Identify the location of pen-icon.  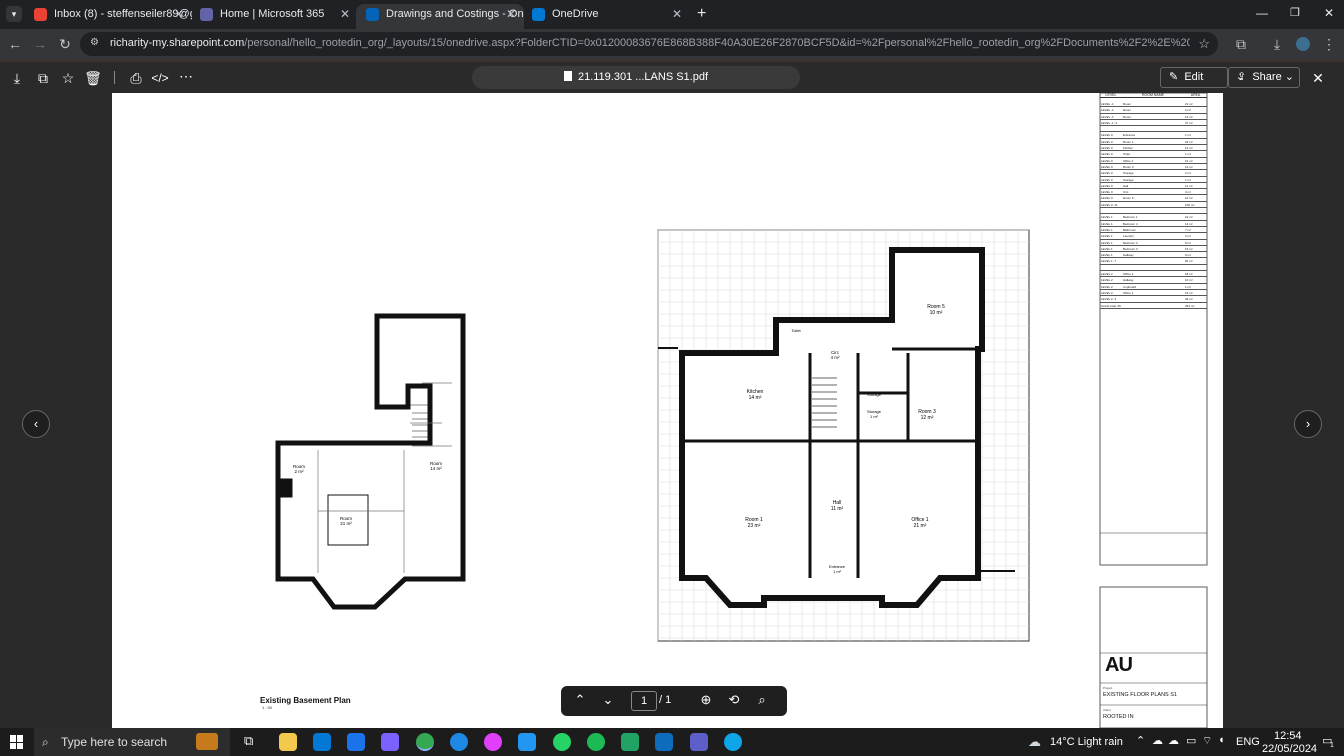
(527, 742).